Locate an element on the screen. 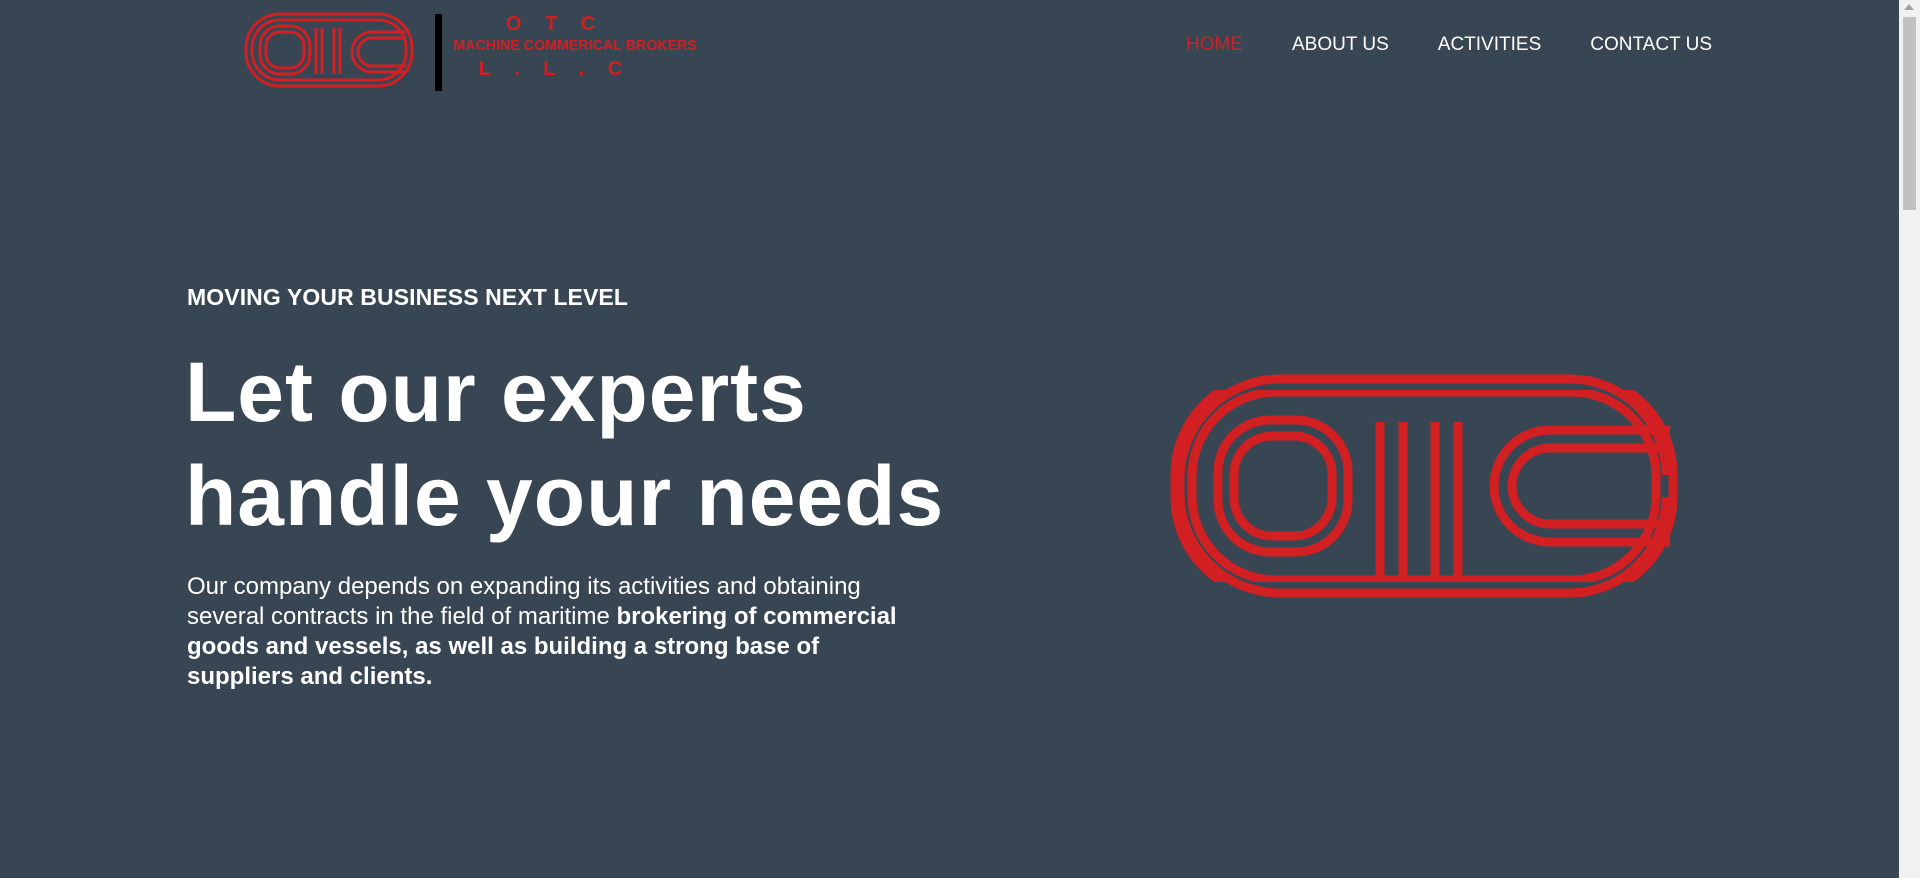 This screenshot has height=878, width=1920. hero-headline-line-1: Let our experts is located at coordinates (496, 392).